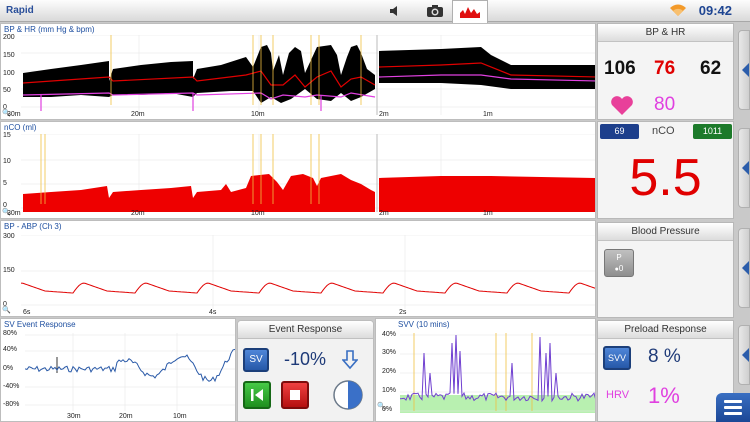  Describe the element at coordinates (305, 359) in the screenshot. I see `event-response-value: -10%` at that location.